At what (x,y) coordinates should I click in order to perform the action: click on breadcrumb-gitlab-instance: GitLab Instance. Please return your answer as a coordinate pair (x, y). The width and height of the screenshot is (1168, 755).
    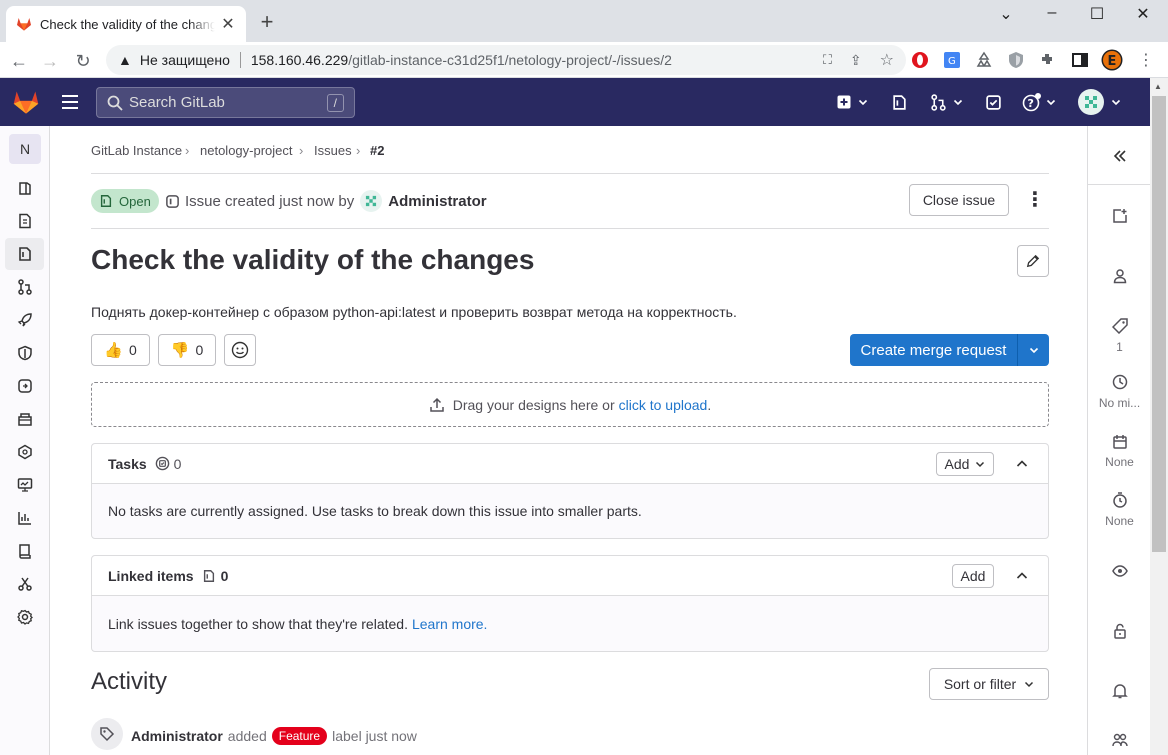
    Looking at the image, I should click on (136, 150).